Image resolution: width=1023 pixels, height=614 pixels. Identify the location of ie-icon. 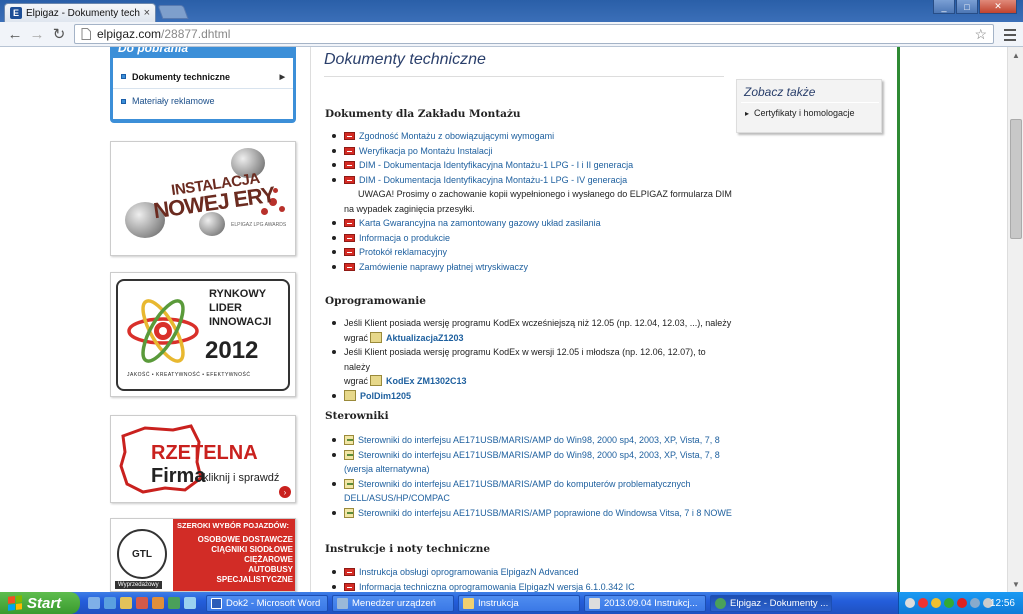
(110, 603).